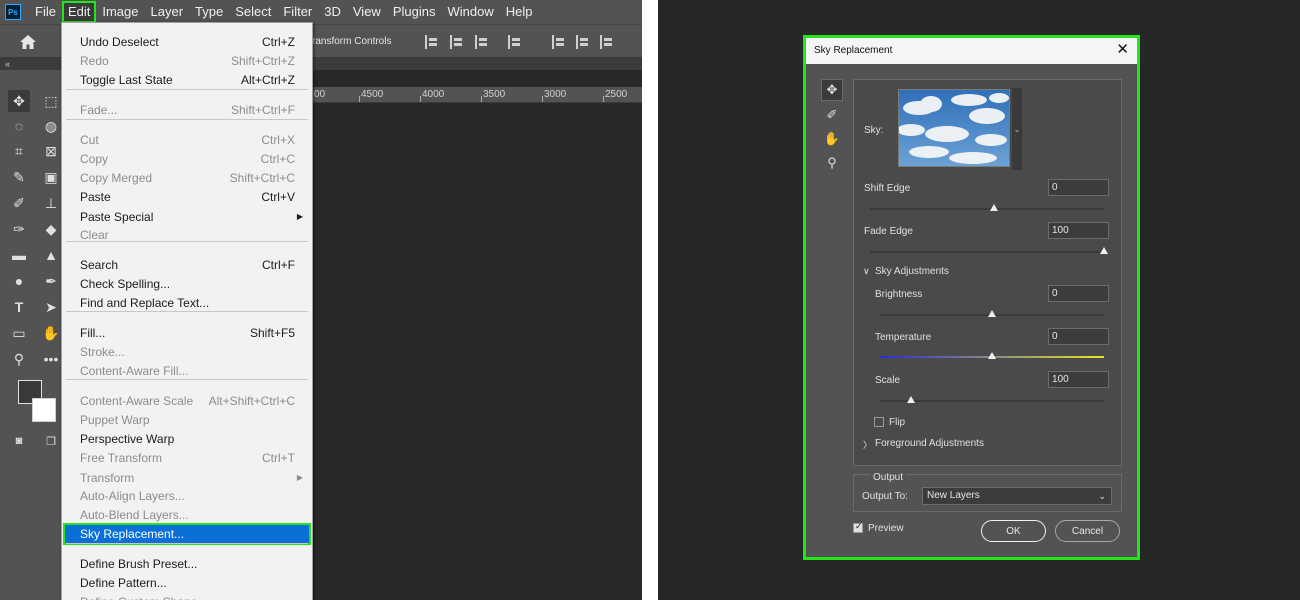 This screenshot has height=600, width=1300. I want to click on rectangle-icon: ▭, so click(19, 333).